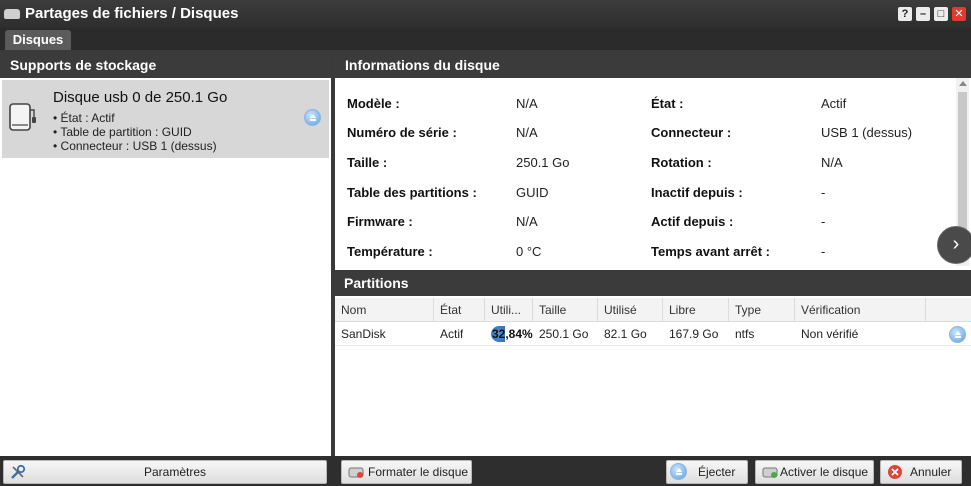 Image resolution: width=971 pixels, height=486 pixels. Describe the element at coordinates (823, 251) in the screenshot. I see `info-value-time-before-stop: -` at that location.